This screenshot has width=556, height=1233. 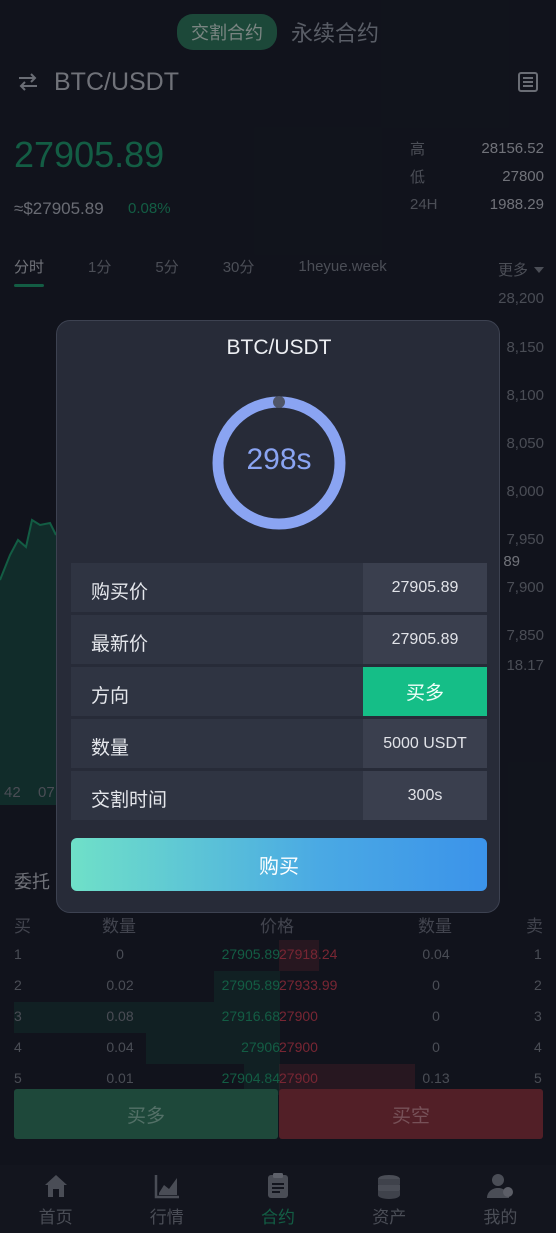 What do you see at coordinates (110, 696) in the screenshot?
I see `direction-label: 方向` at bounding box center [110, 696].